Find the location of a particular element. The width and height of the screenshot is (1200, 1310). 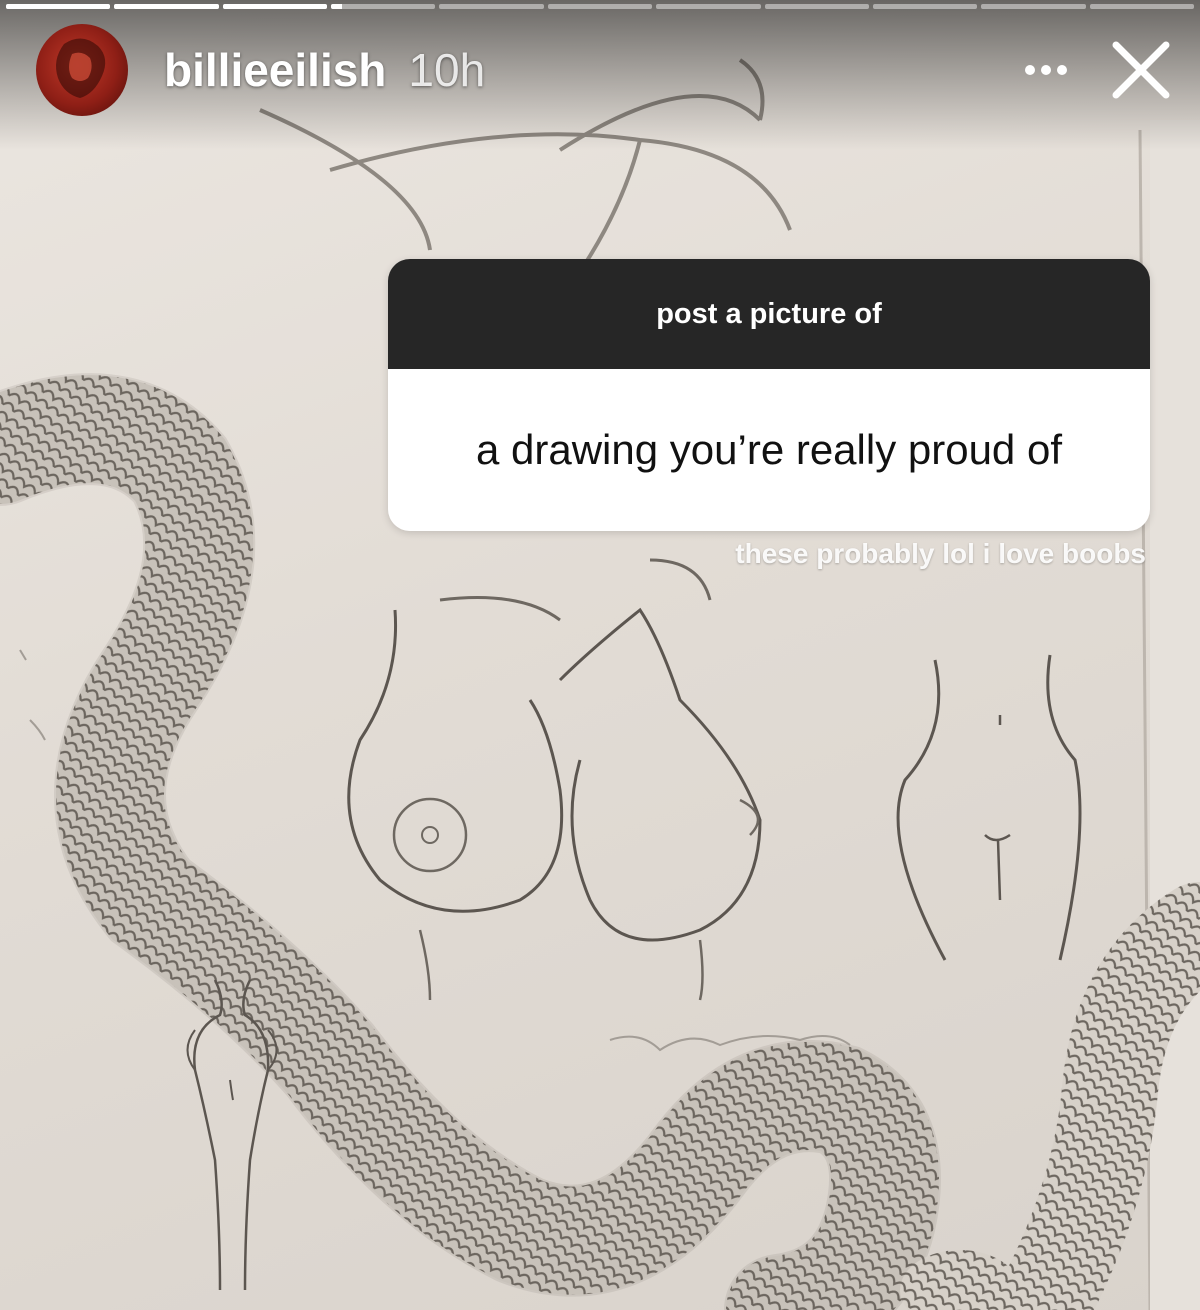

question-prompt: post a picture of is located at coordinates (769, 314).